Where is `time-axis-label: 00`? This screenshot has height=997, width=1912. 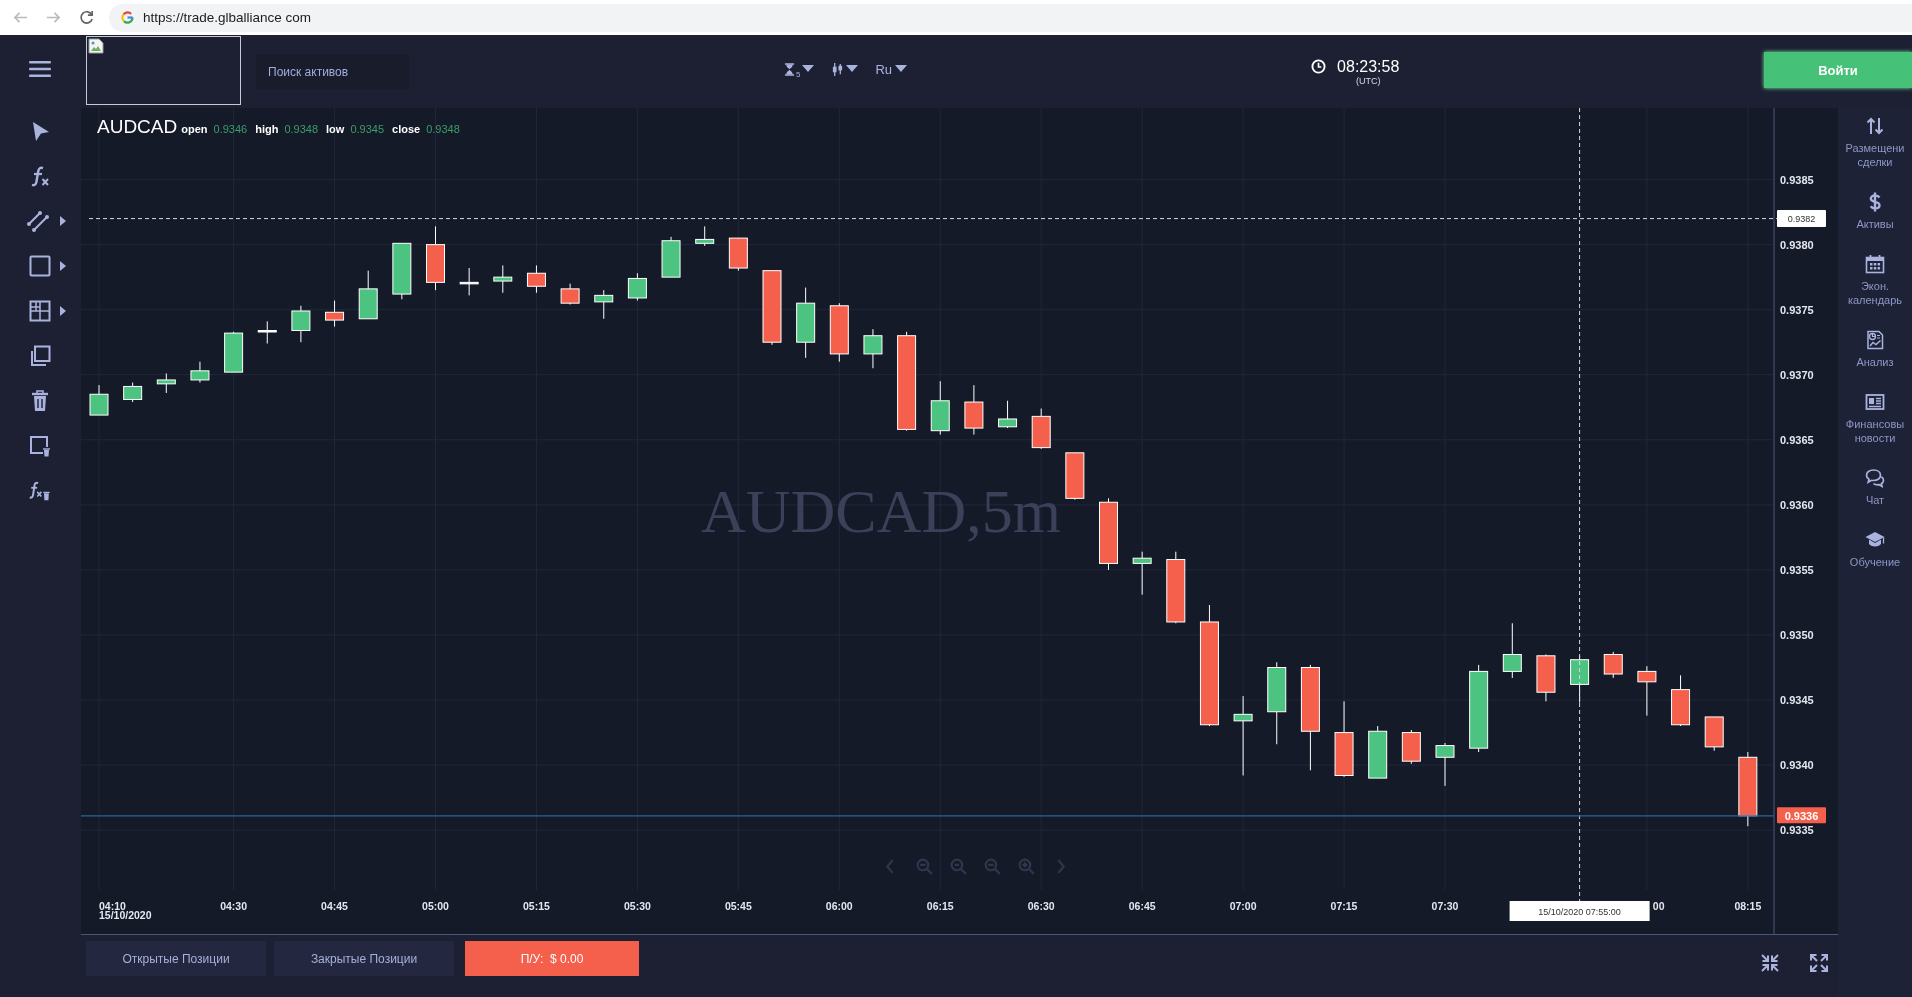
time-axis-label: 00 is located at coordinates (1658, 906).